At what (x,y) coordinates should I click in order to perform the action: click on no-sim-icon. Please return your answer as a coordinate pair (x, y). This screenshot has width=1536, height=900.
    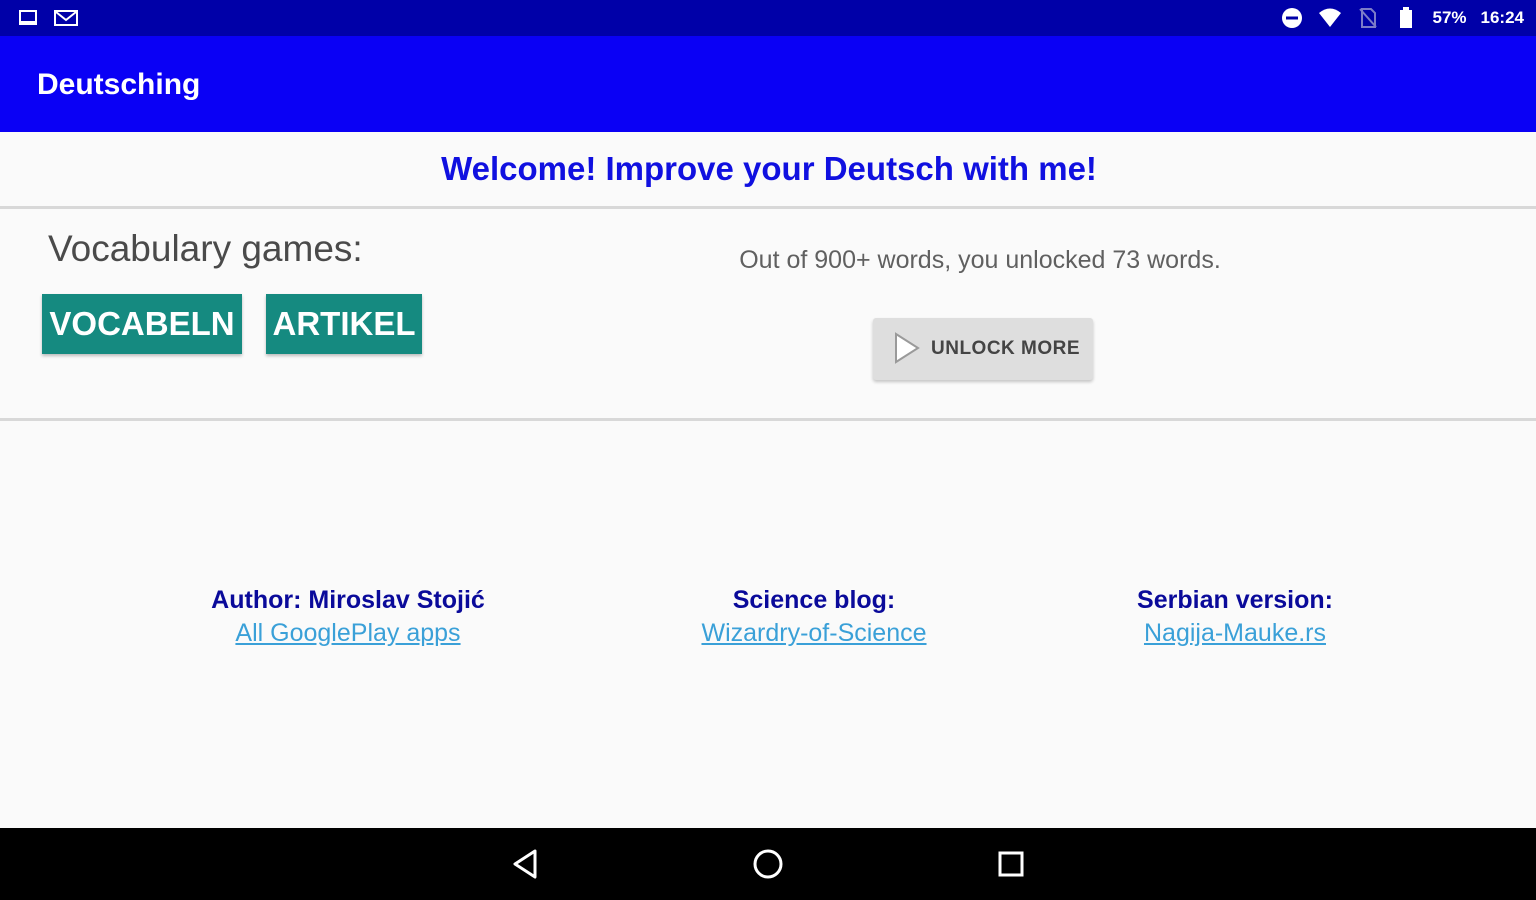
    Looking at the image, I should click on (1368, 18).